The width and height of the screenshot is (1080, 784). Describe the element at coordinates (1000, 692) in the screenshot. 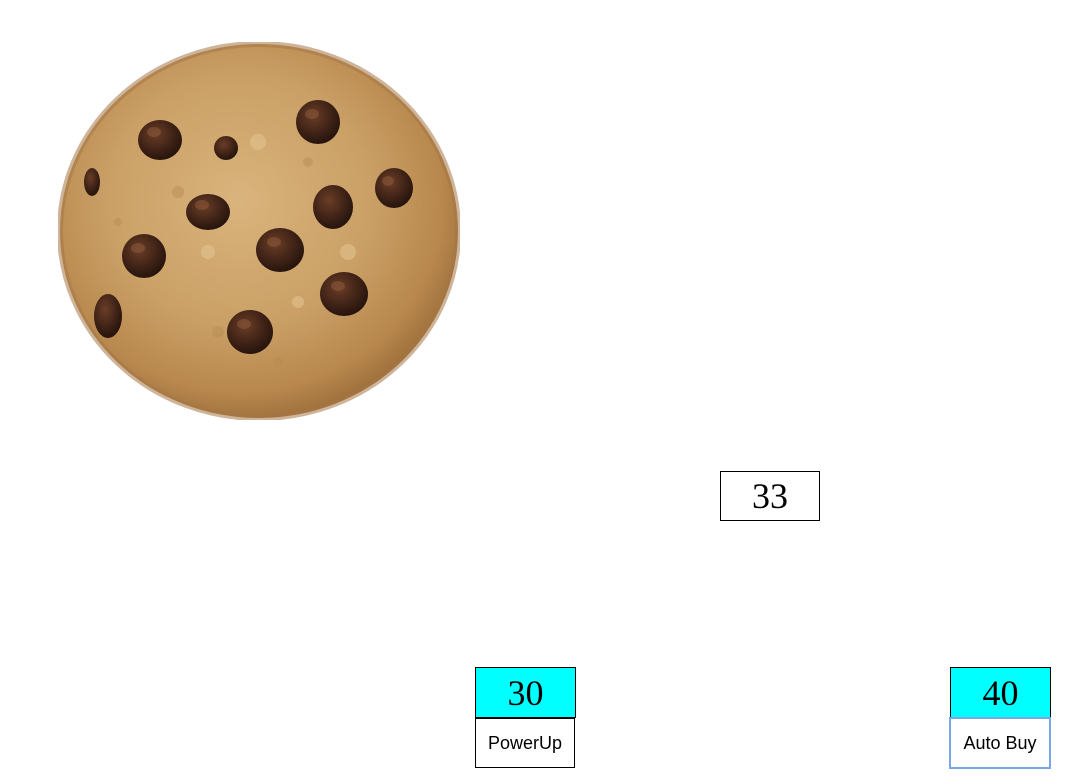

I see `autobuy-cost-label: 40` at that location.